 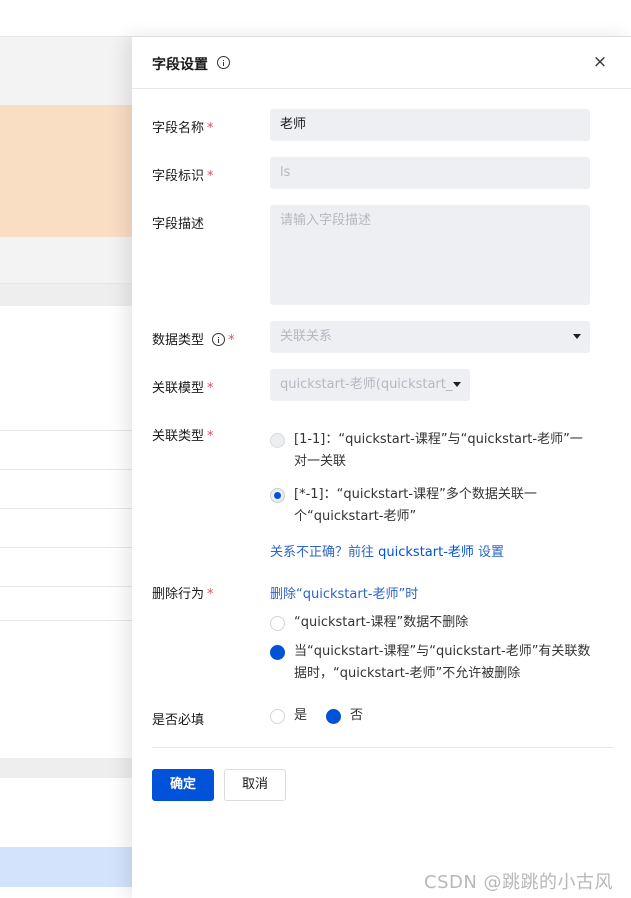 What do you see at coordinates (183, 785) in the screenshot?
I see `confirm-button: 确定` at bounding box center [183, 785].